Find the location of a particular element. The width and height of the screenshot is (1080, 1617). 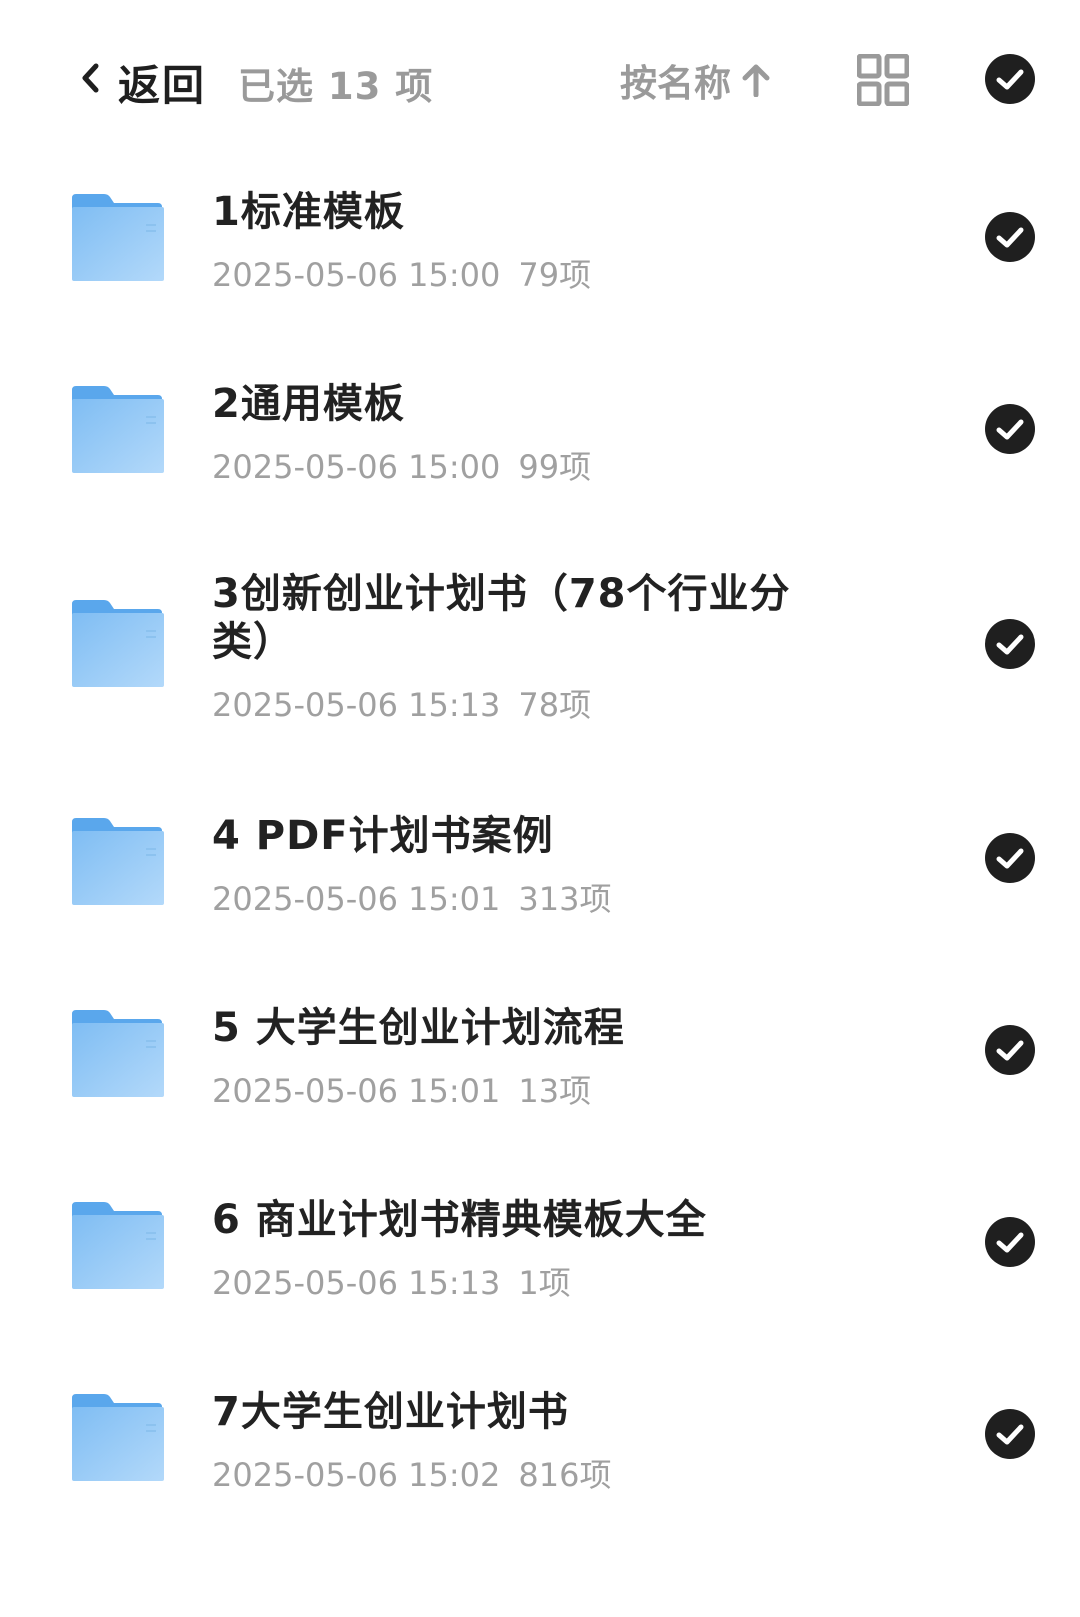

file-row: 1标准模板 2025-05-06 15:00 79项 is located at coordinates (540, 256).